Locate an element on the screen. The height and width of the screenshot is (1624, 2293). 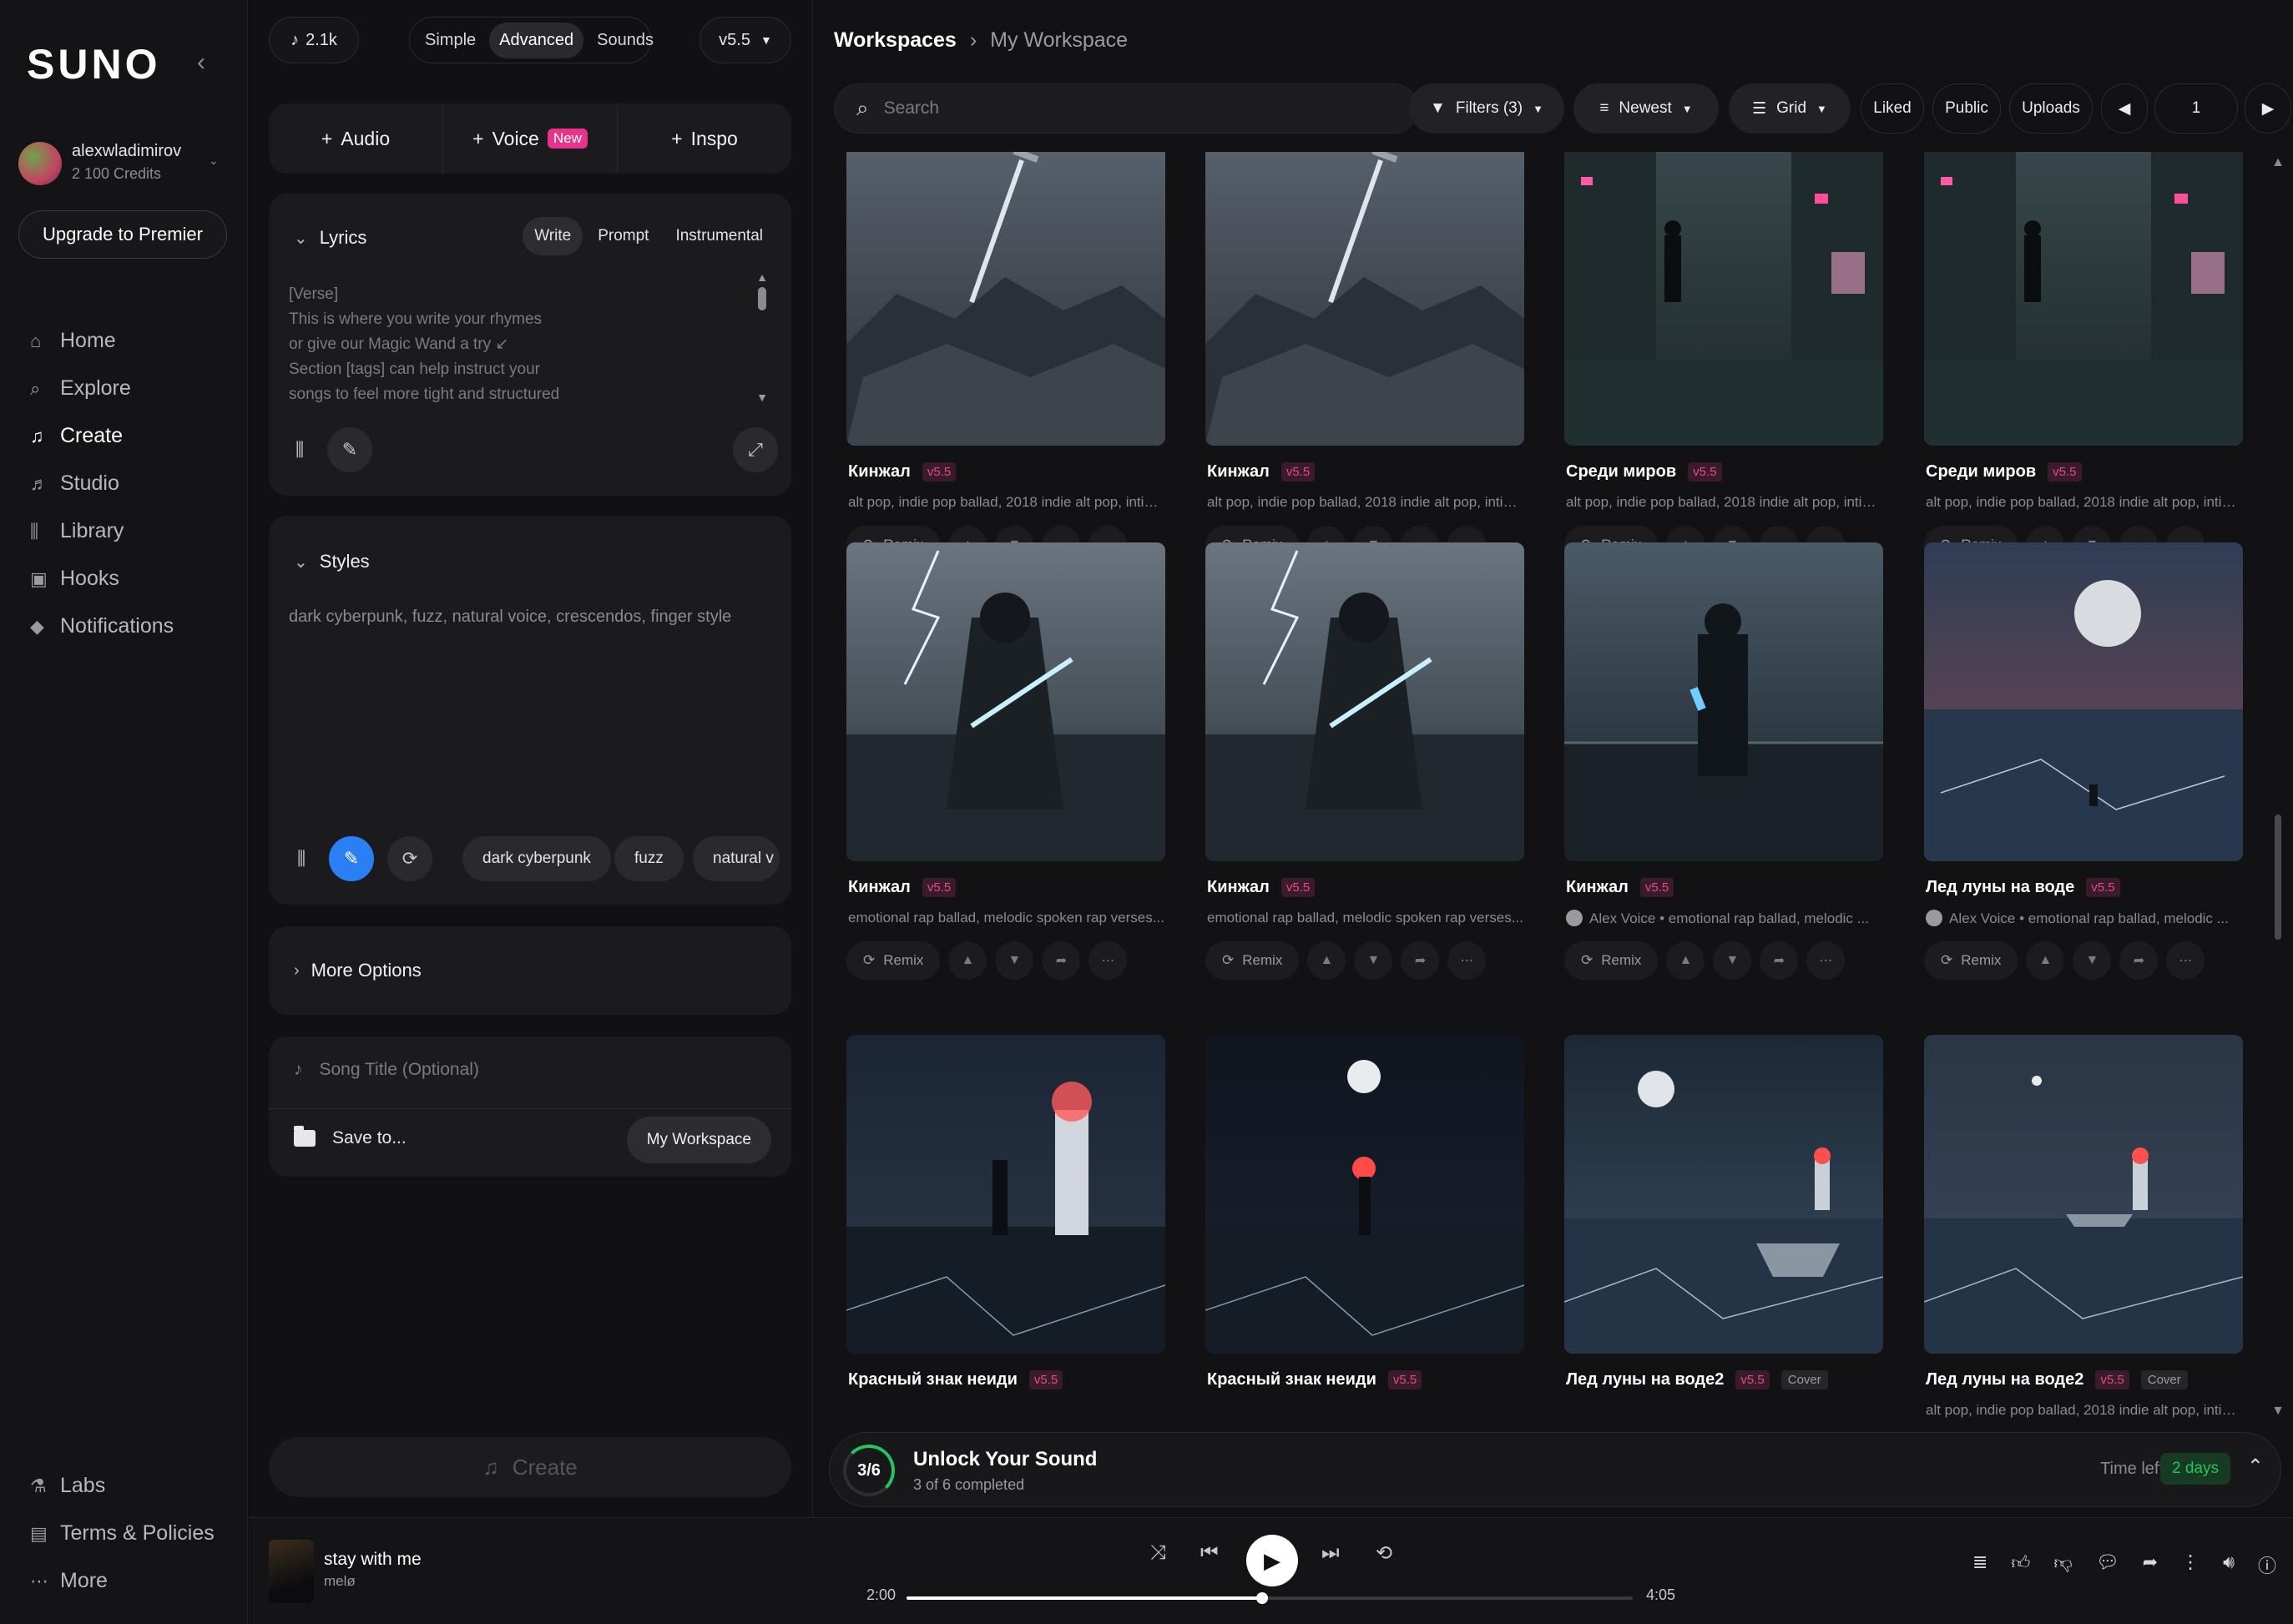
mode-advanced: Advanced is located at coordinates (537, 40).